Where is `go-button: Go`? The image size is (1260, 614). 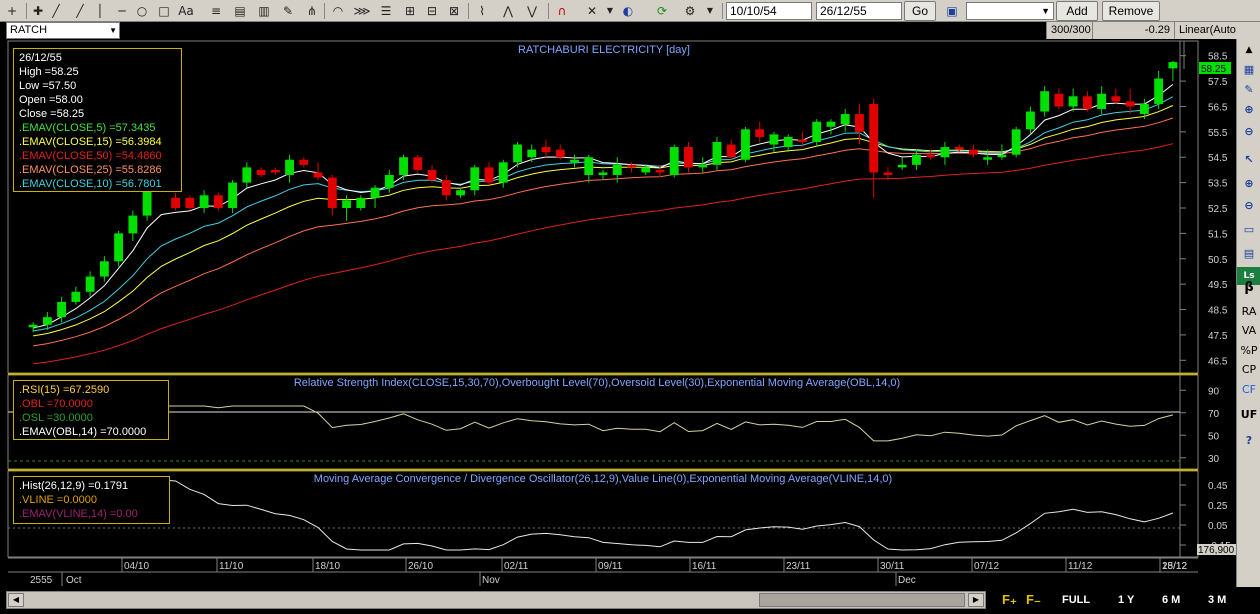
go-button: Go is located at coordinates (920, 11).